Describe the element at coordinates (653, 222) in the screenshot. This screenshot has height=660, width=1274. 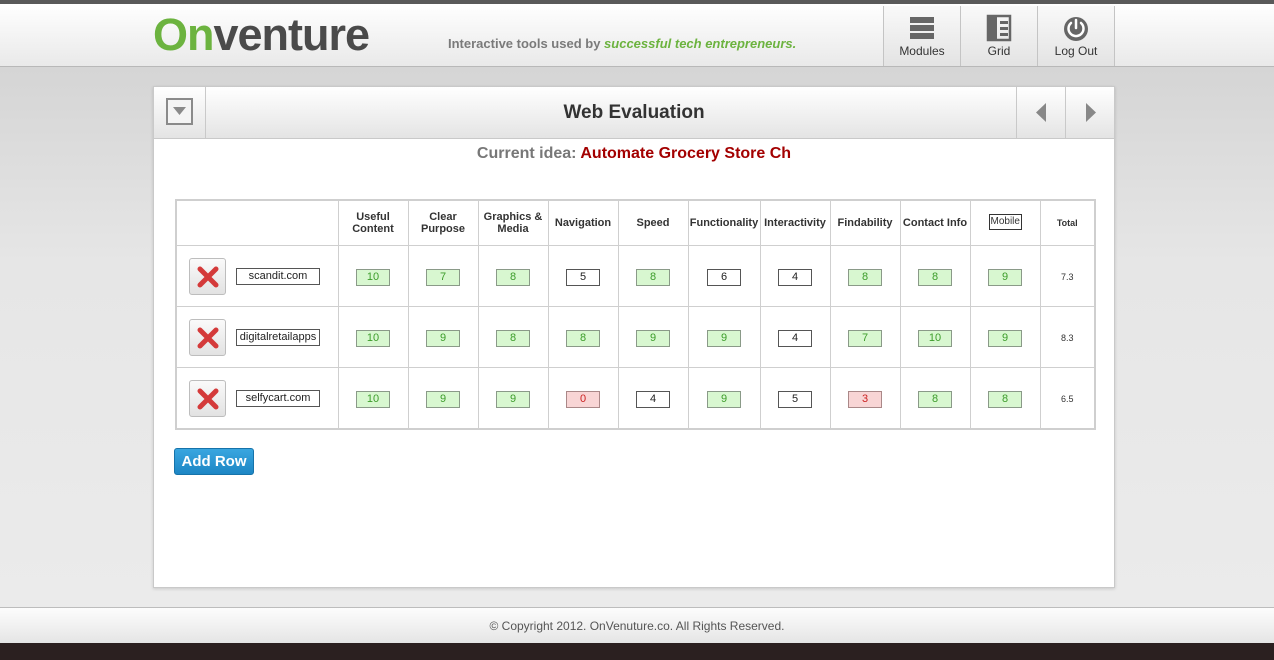
I see `column-header: Speed` at that location.